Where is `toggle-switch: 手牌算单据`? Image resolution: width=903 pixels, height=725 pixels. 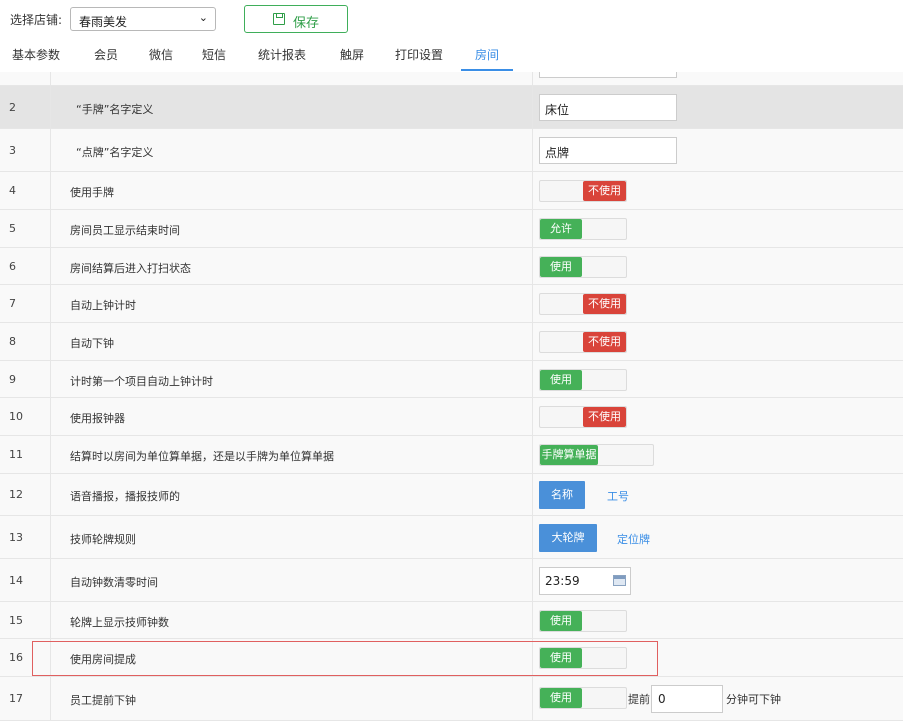 toggle-switch: 手牌算单据 is located at coordinates (596, 455).